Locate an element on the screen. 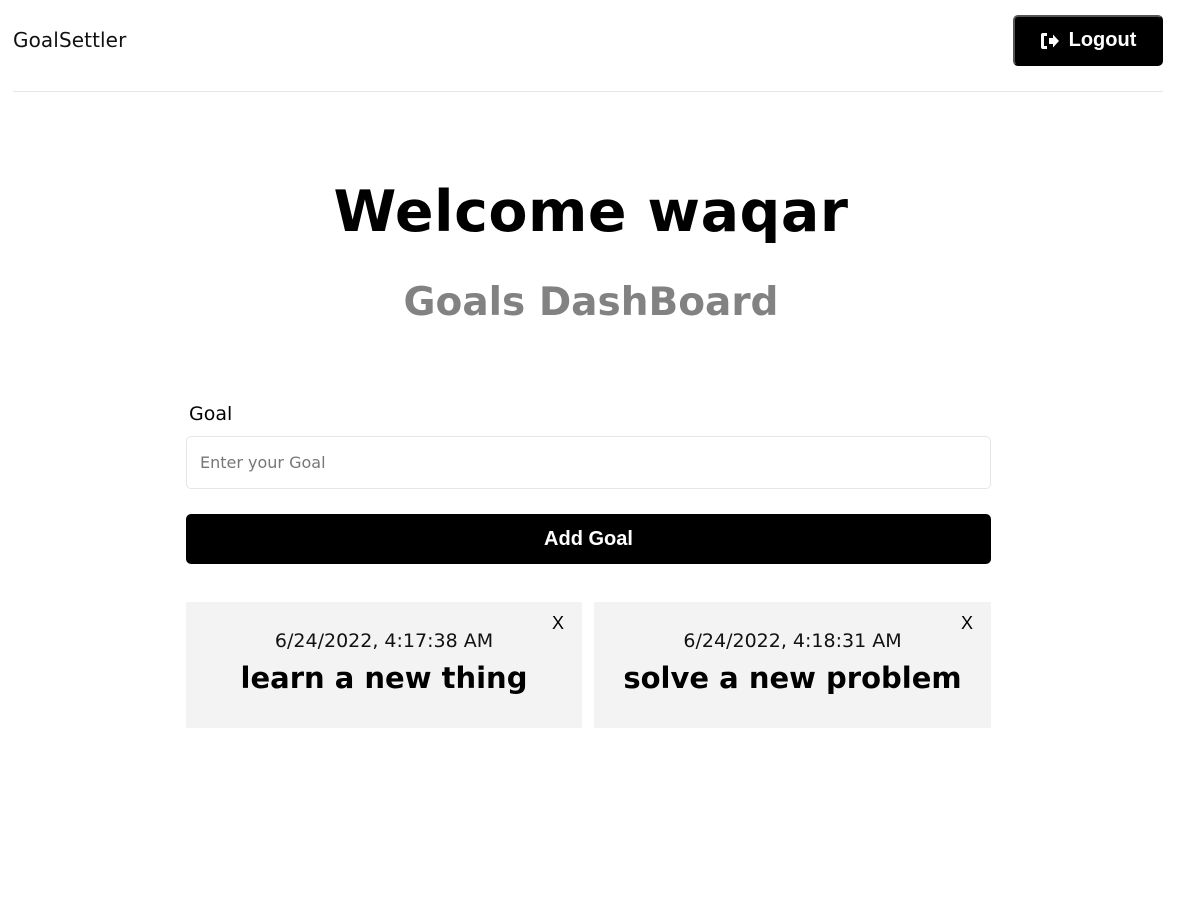  goal-text: solve a new problem is located at coordinates (792, 678).